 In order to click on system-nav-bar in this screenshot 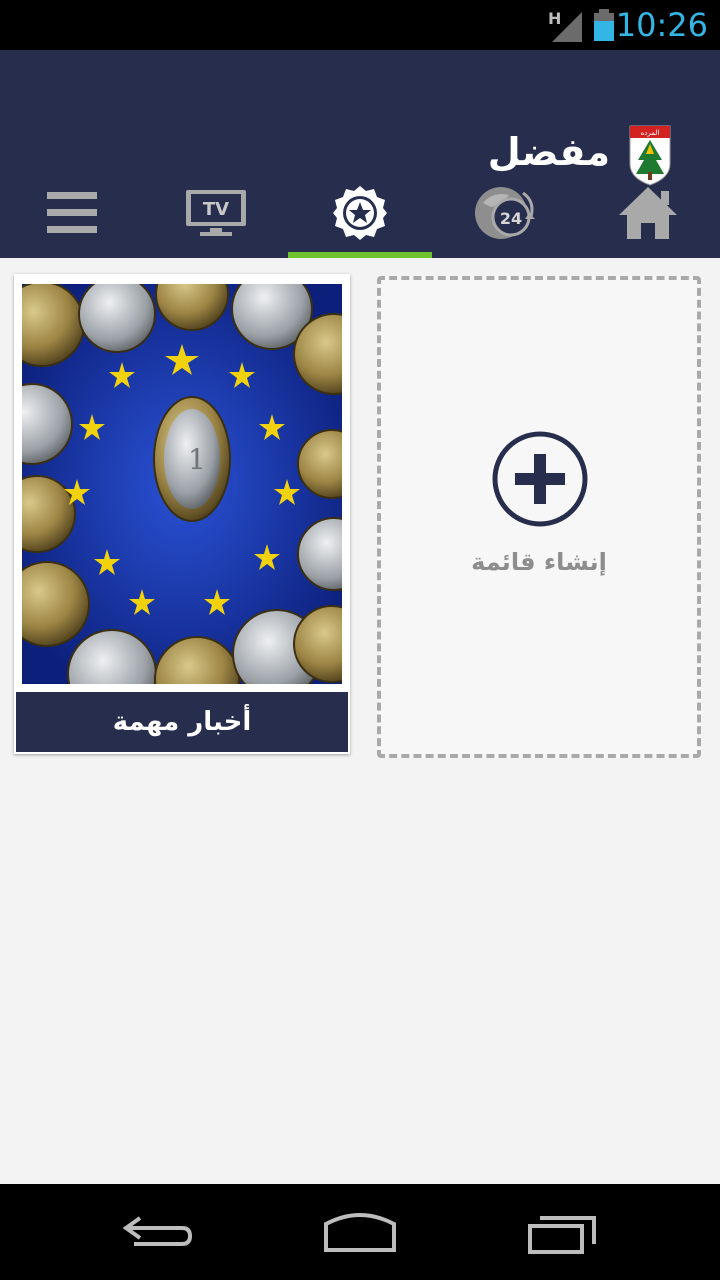, I will do `click(360, 1232)`.